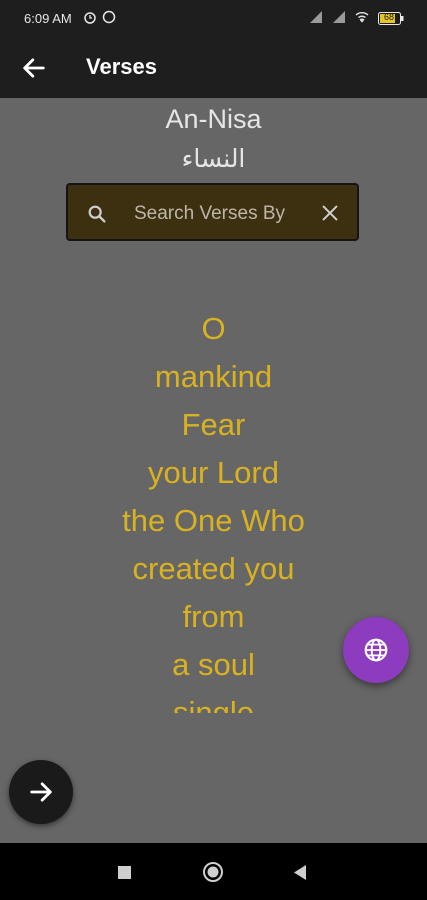 This screenshot has height=900, width=427. Describe the element at coordinates (213, 119) in the screenshot. I see `surah-name-english: An-Nisa` at that location.